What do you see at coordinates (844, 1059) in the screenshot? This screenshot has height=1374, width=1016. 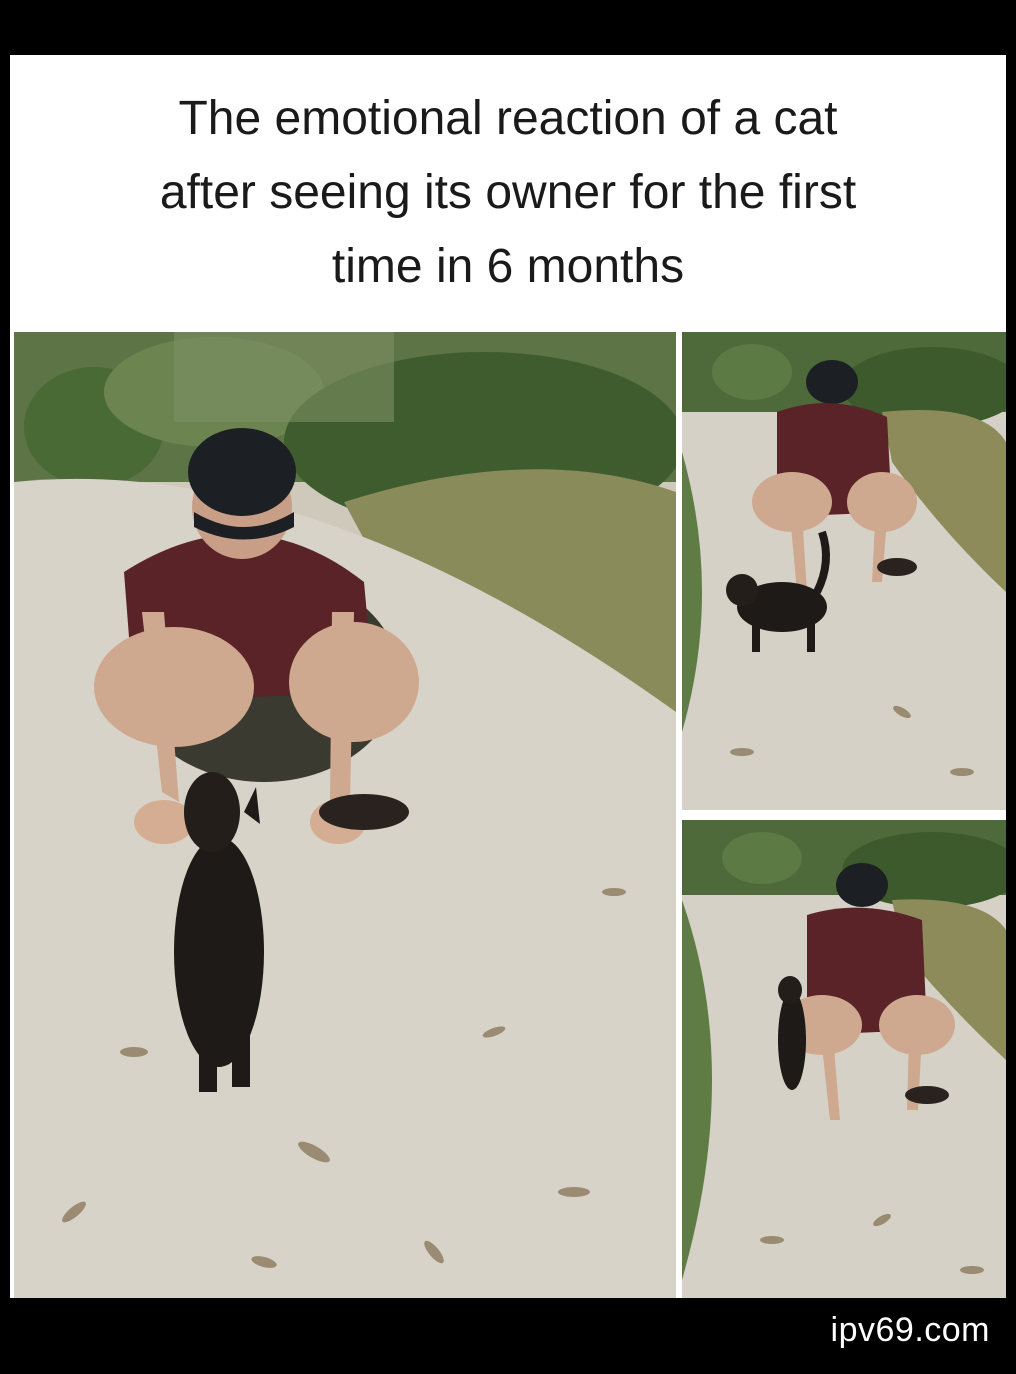 I see `photo-bottom-right` at bounding box center [844, 1059].